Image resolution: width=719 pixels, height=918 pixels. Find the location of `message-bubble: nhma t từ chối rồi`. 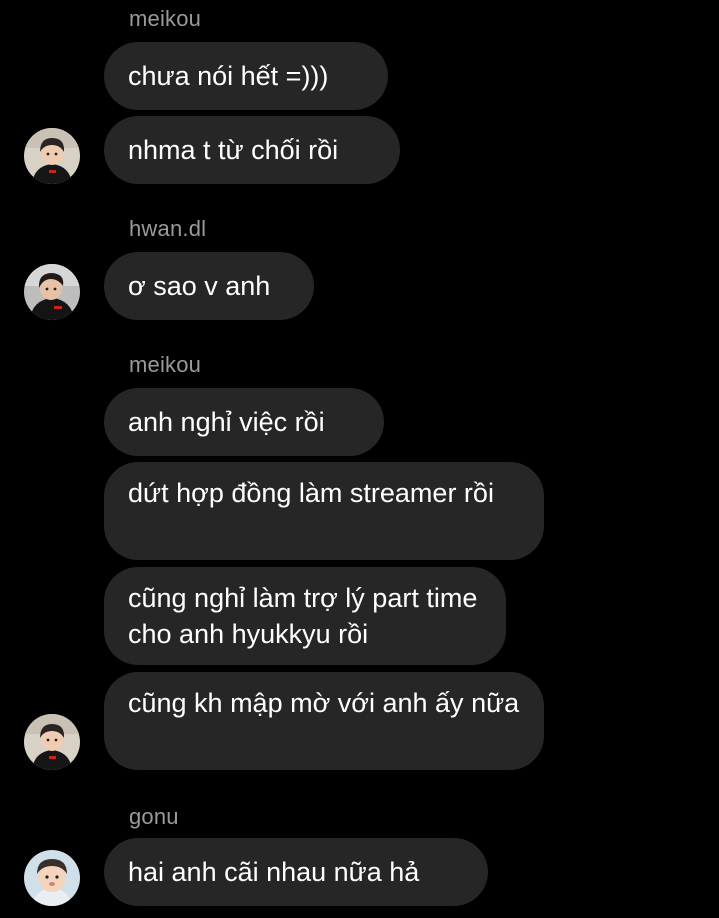

message-bubble: nhma t từ chối rồi is located at coordinates (252, 150).